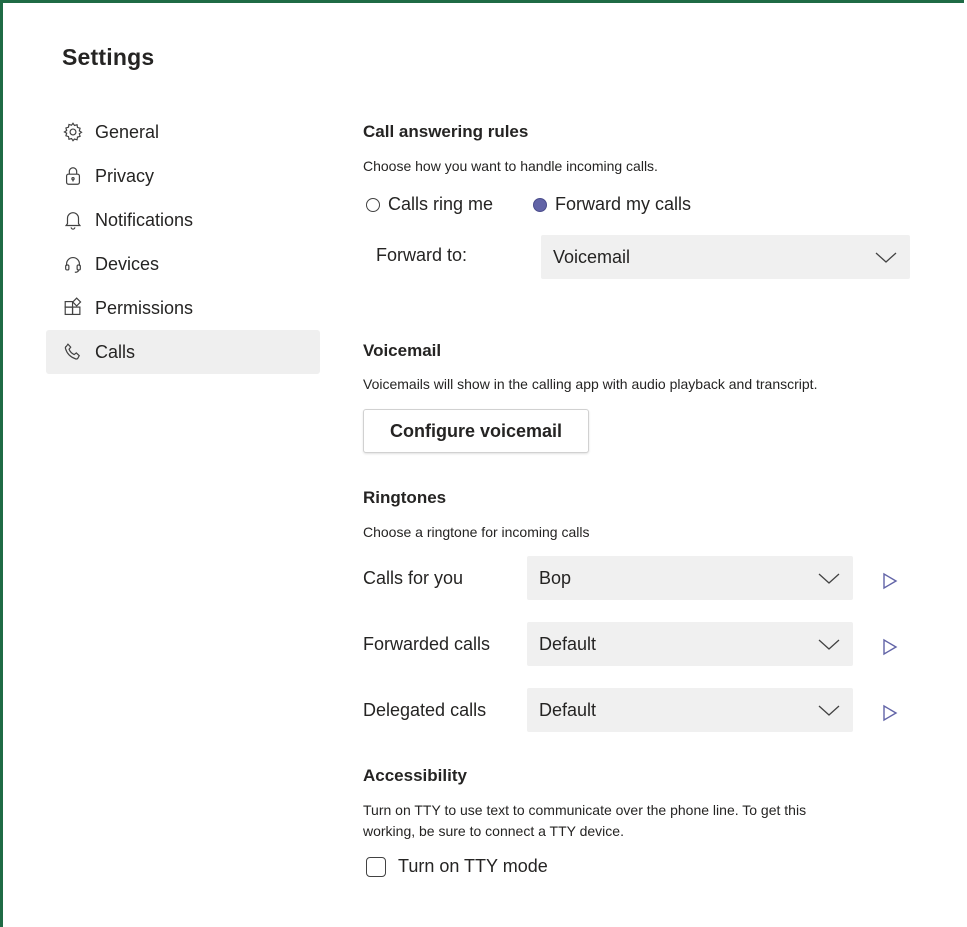 This screenshot has width=967, height=927. I want to click on sidebar-item-label: Calls, so click(115, 351).